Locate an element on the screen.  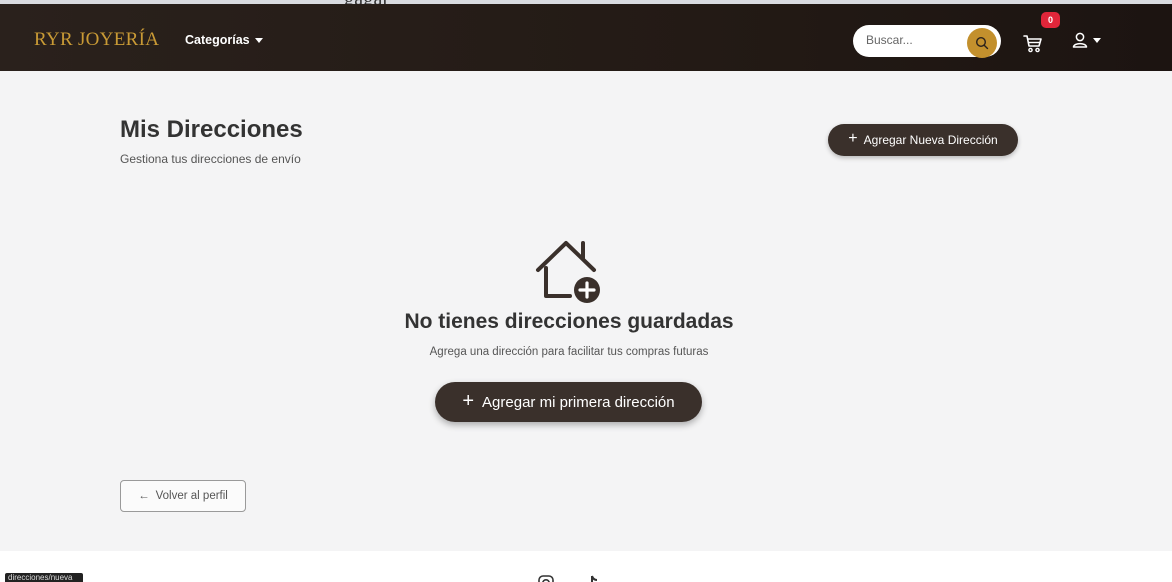
categories-dropdown: Categorías is located at coordinates (224, 40).